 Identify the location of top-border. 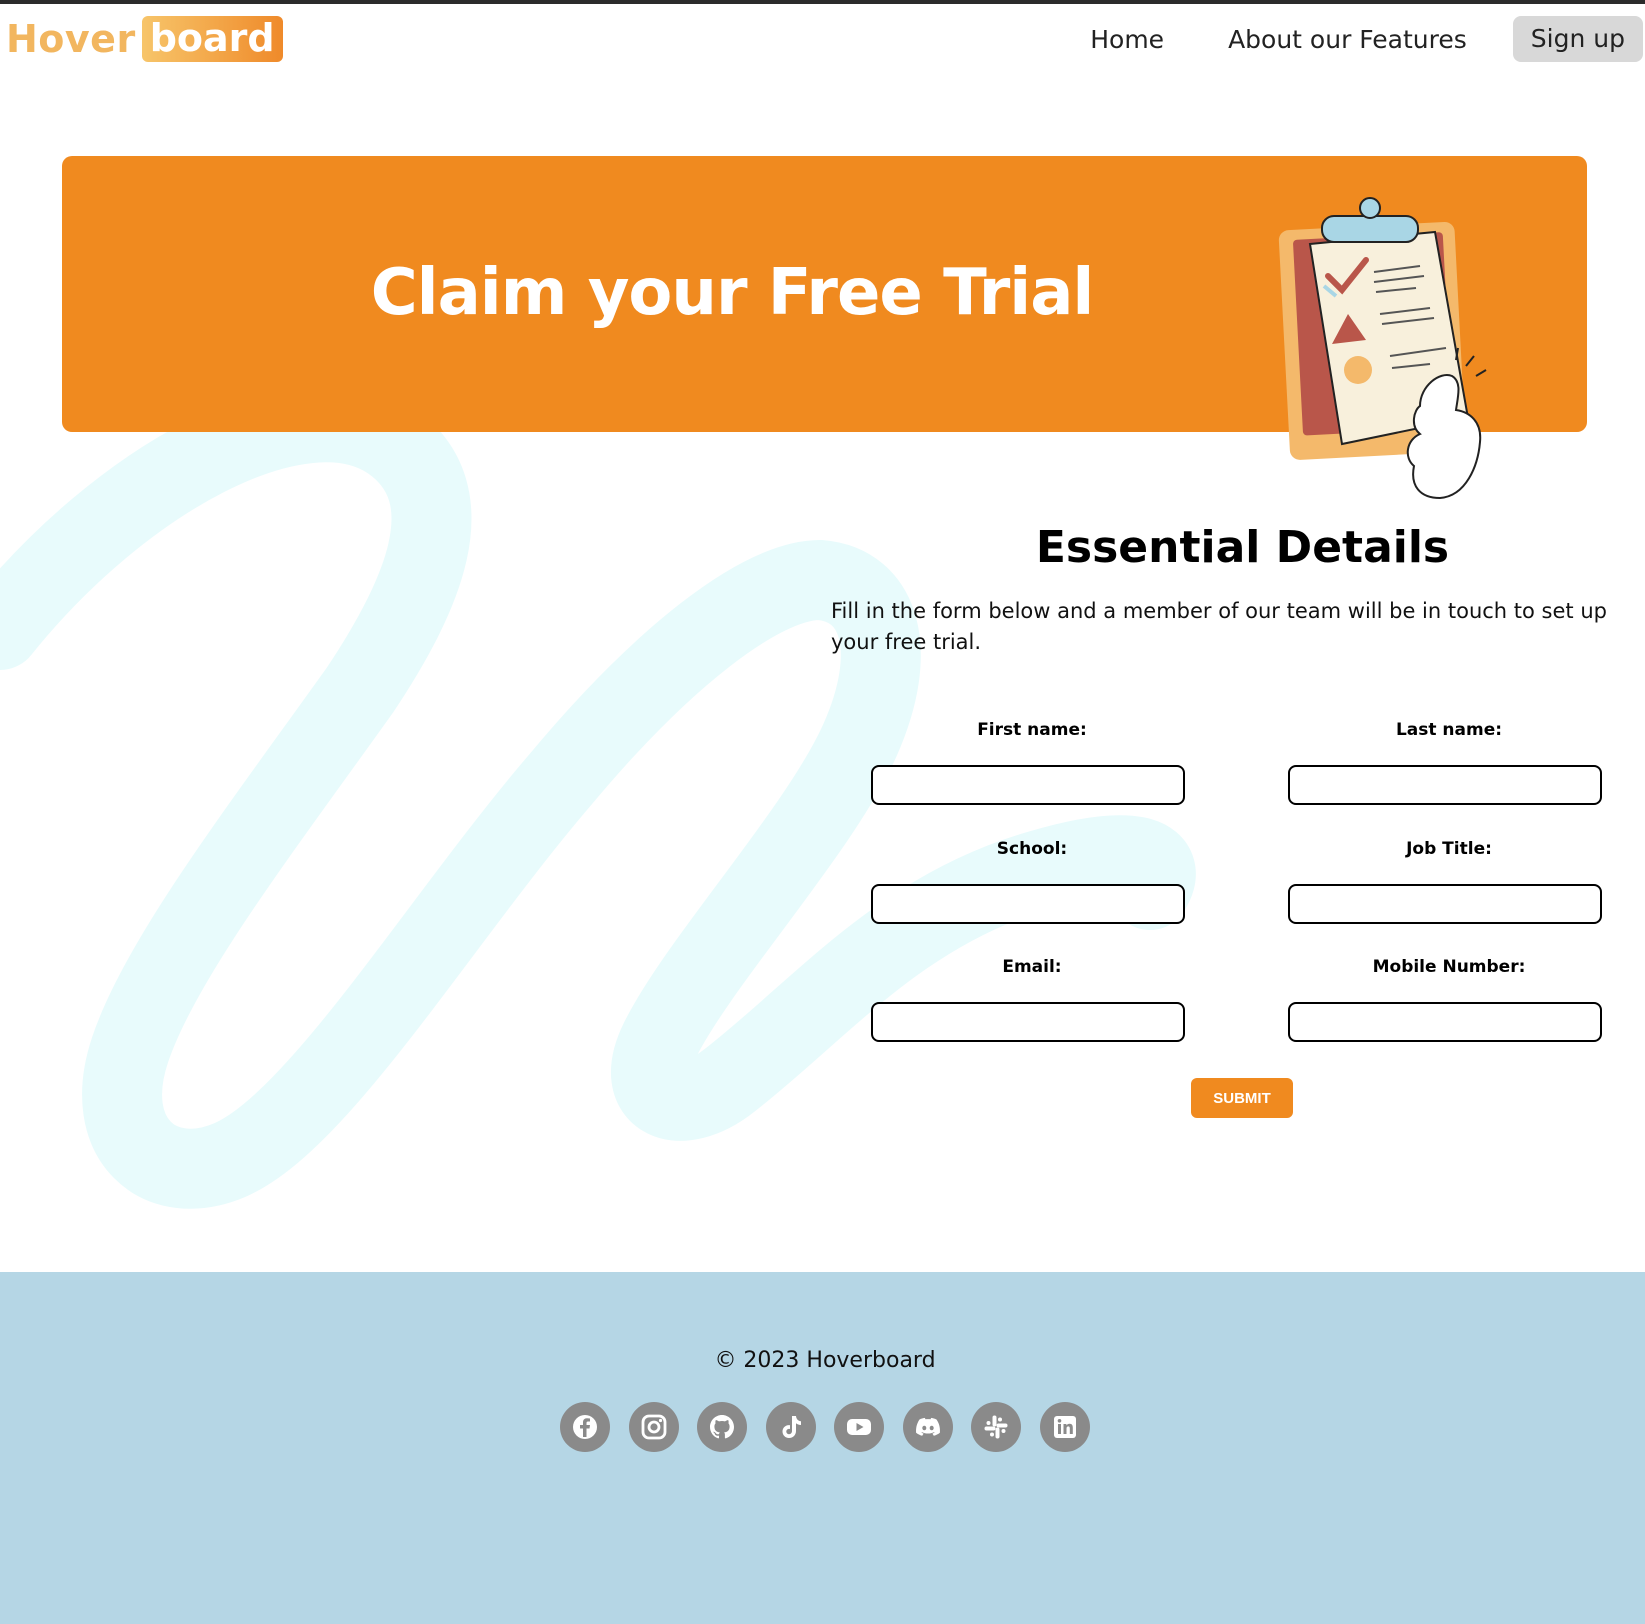
(822, 2).